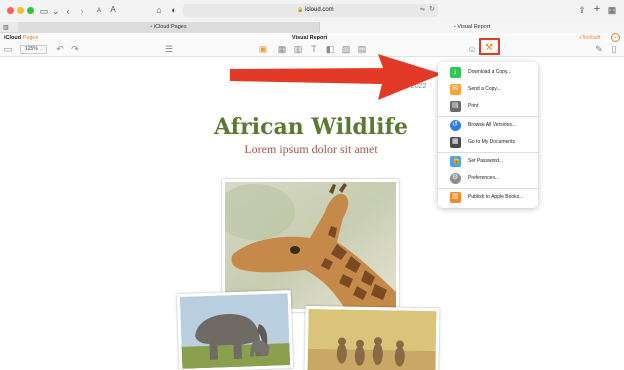  I want to click on tab-bar: ▥ ▪ iCloud Pages ▪ Visual Report, so click(312, 27).